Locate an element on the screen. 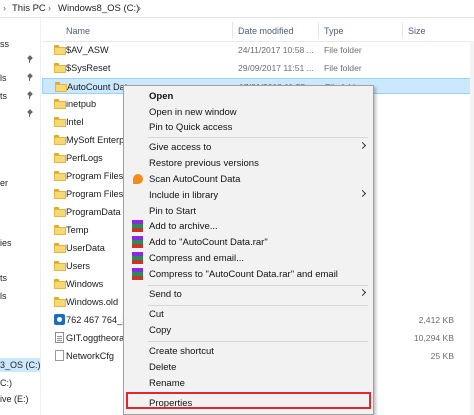  menu-item-copy: Copy is located at coordinates (248, 330).